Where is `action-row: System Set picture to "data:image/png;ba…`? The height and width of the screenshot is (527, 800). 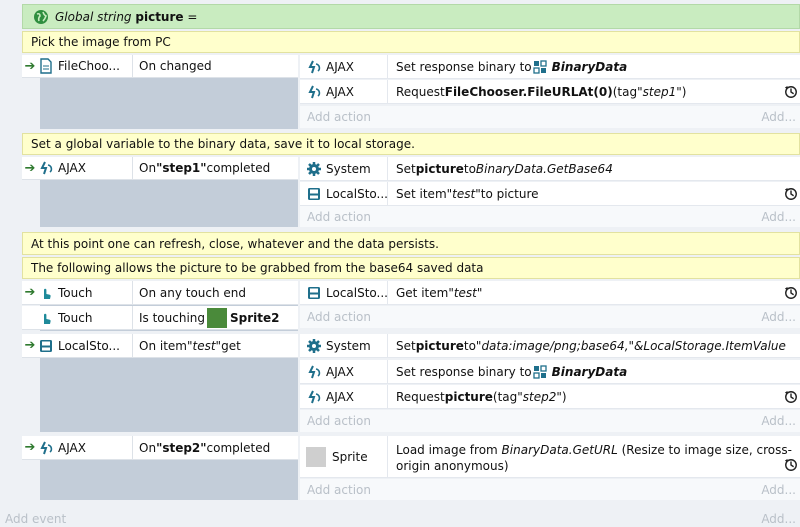 action-row: System Set picture to "data:image/png;ba… is located at coordinates (550, 346).